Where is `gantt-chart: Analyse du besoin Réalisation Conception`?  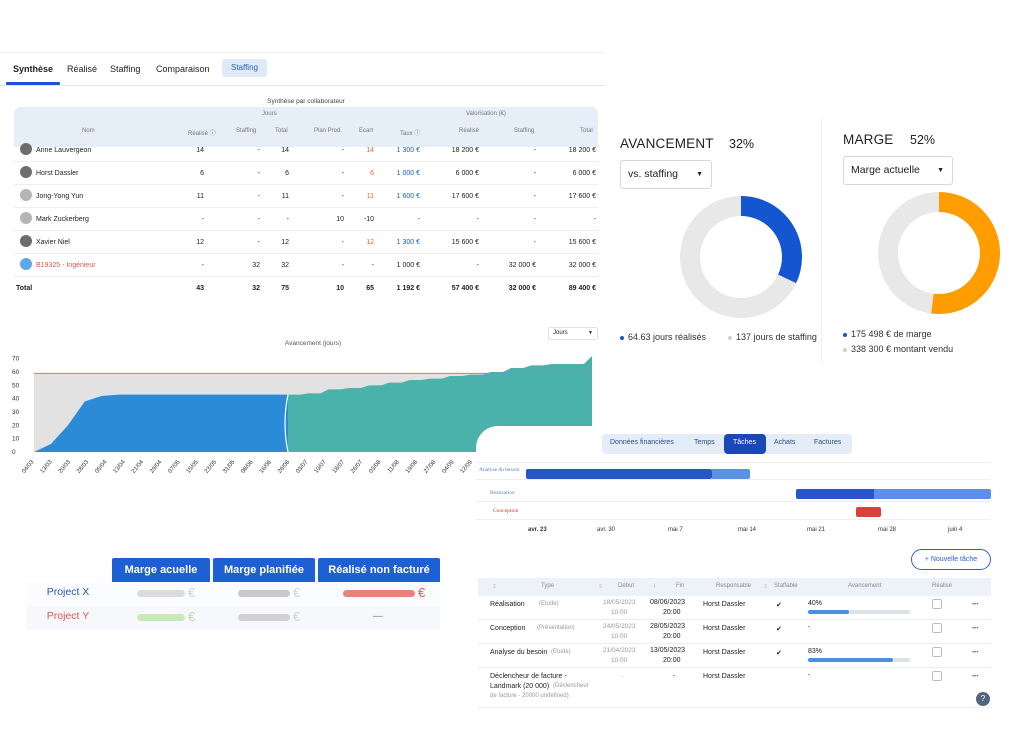
gantt-chart: Analyse du besoin Réalisation Conception is located at coordinates (733, 492).